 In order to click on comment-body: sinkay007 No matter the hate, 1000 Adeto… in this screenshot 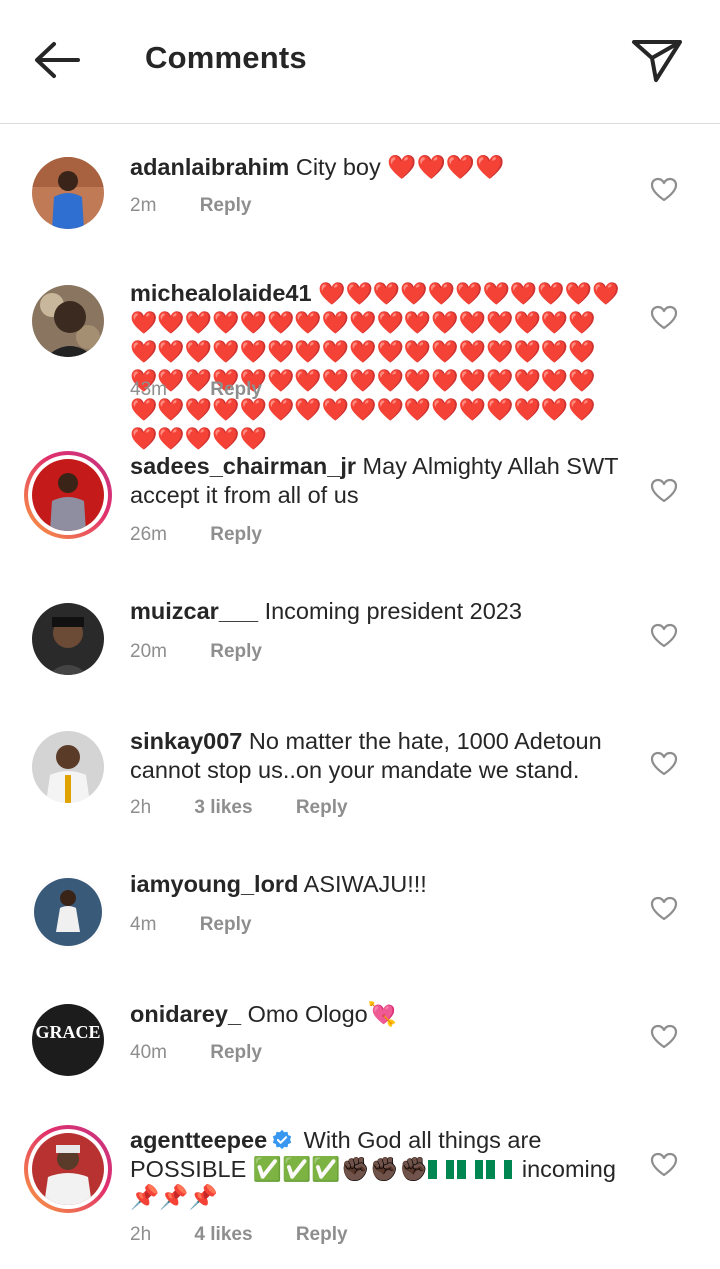, I will do `click(380, 755)`.